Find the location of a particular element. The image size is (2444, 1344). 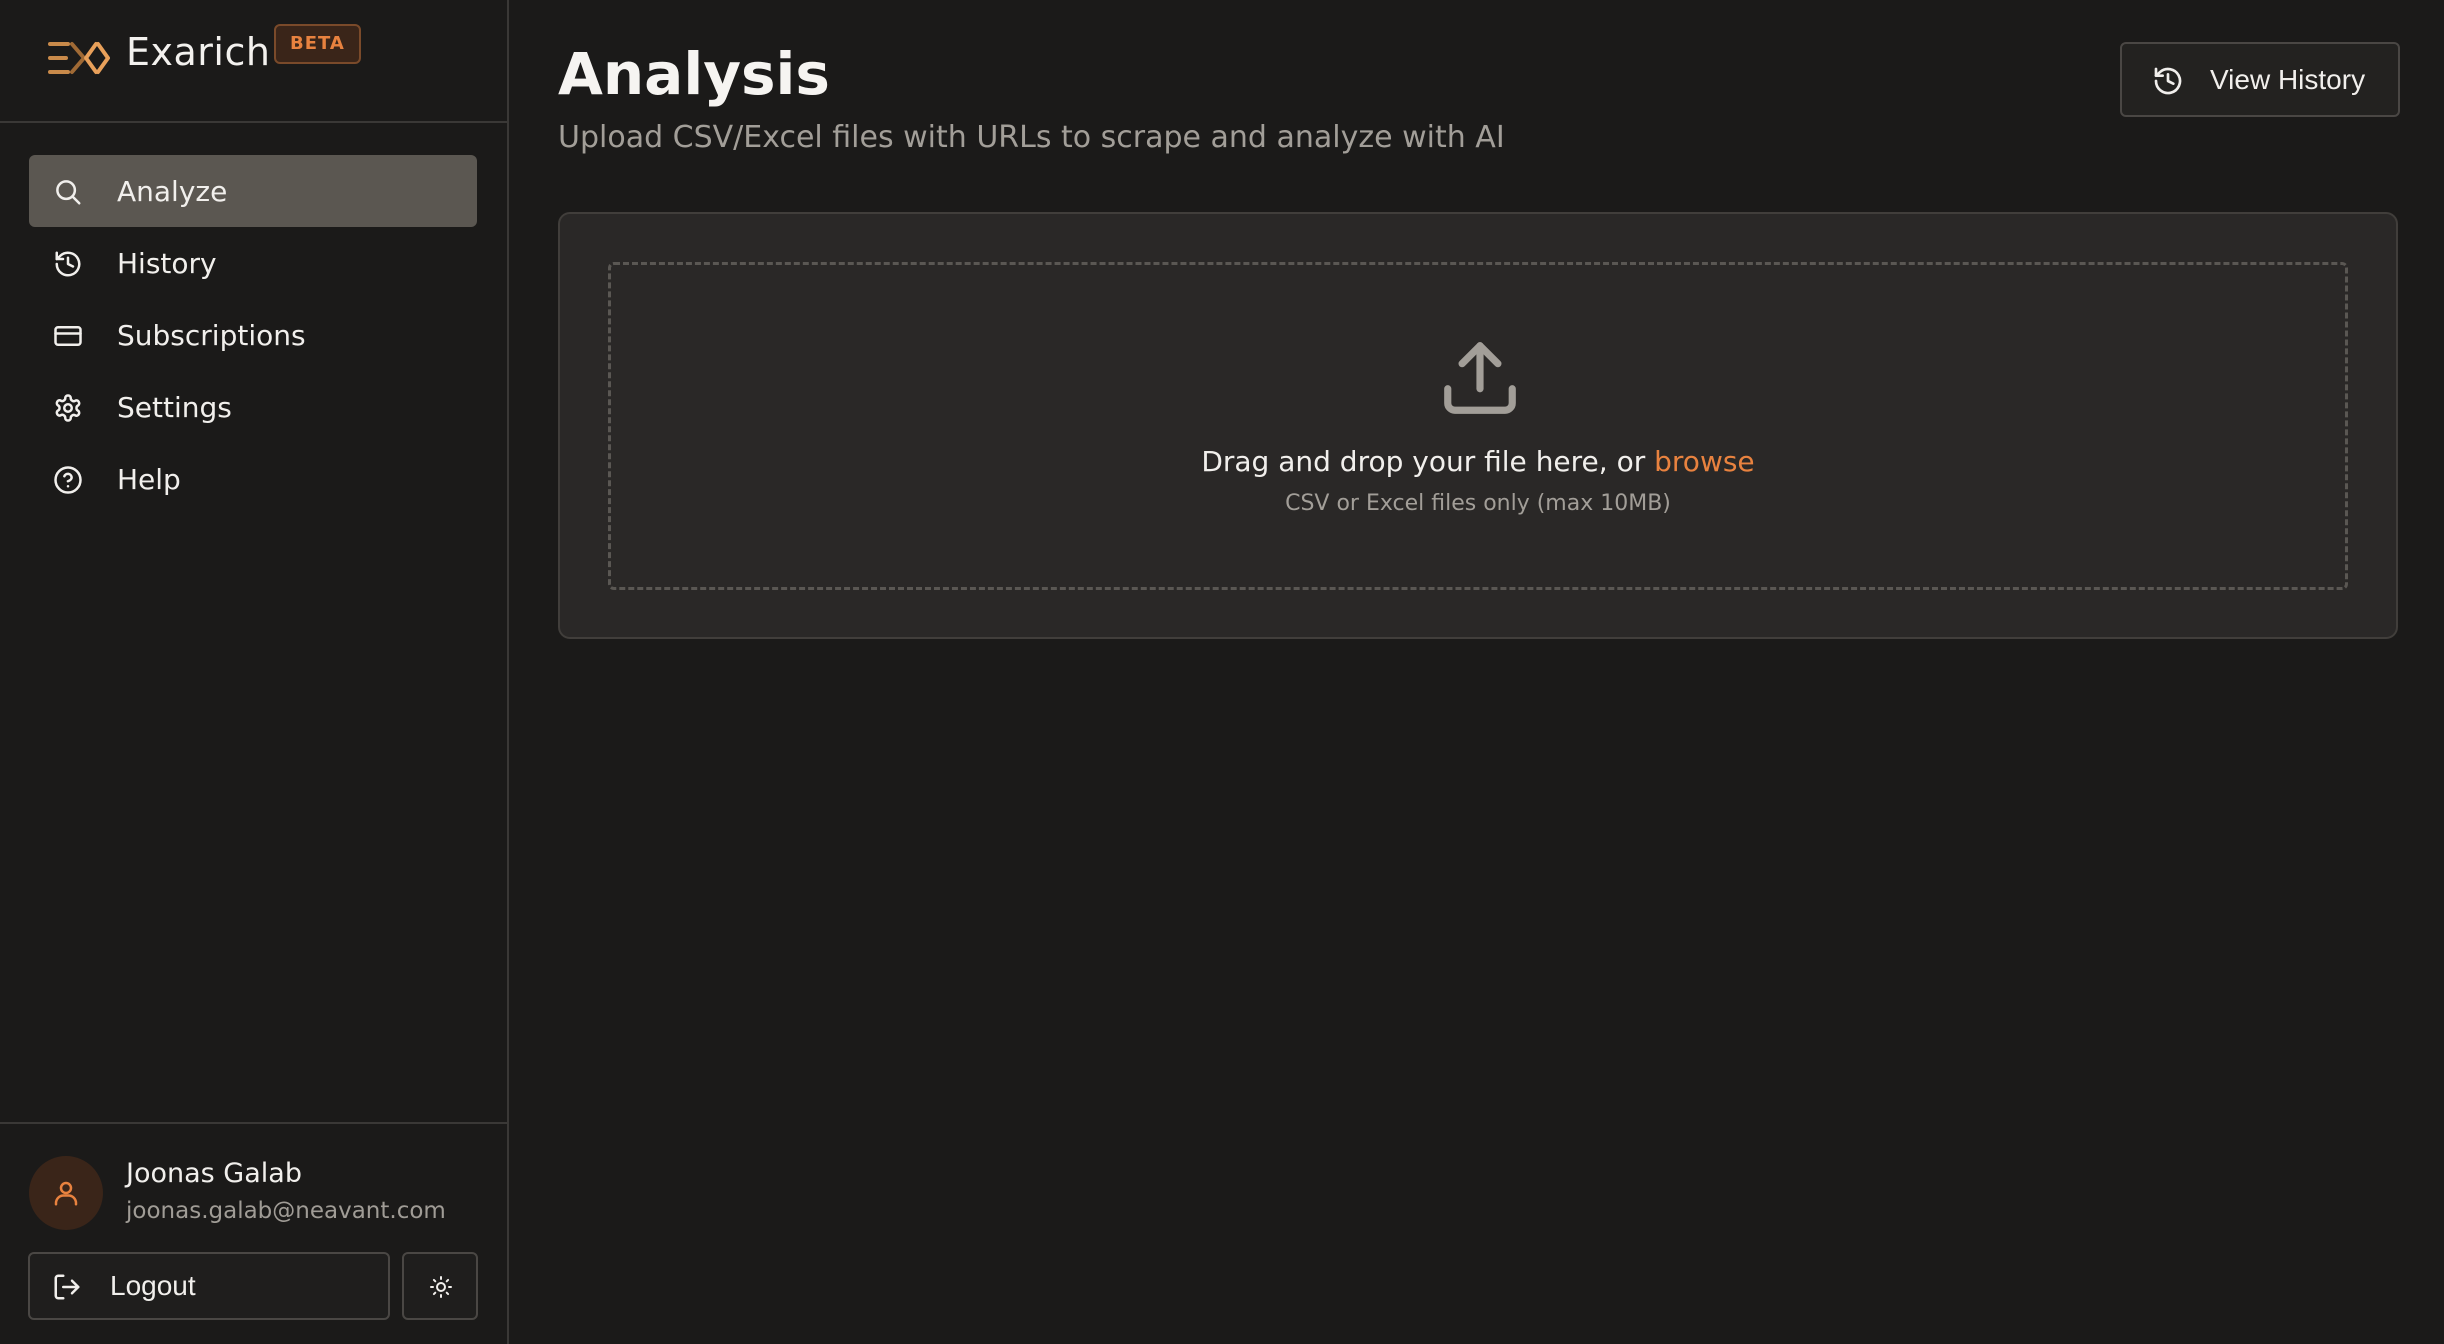

logout-button: Logout is located at coordinates (209, 1286).